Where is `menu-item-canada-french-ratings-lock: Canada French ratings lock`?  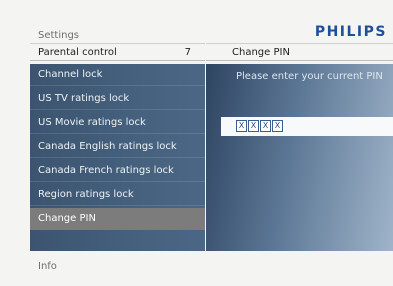
menu-item-canada-french-ratings-lock: Canada French ratings lock is located at coordinates (117, 171).